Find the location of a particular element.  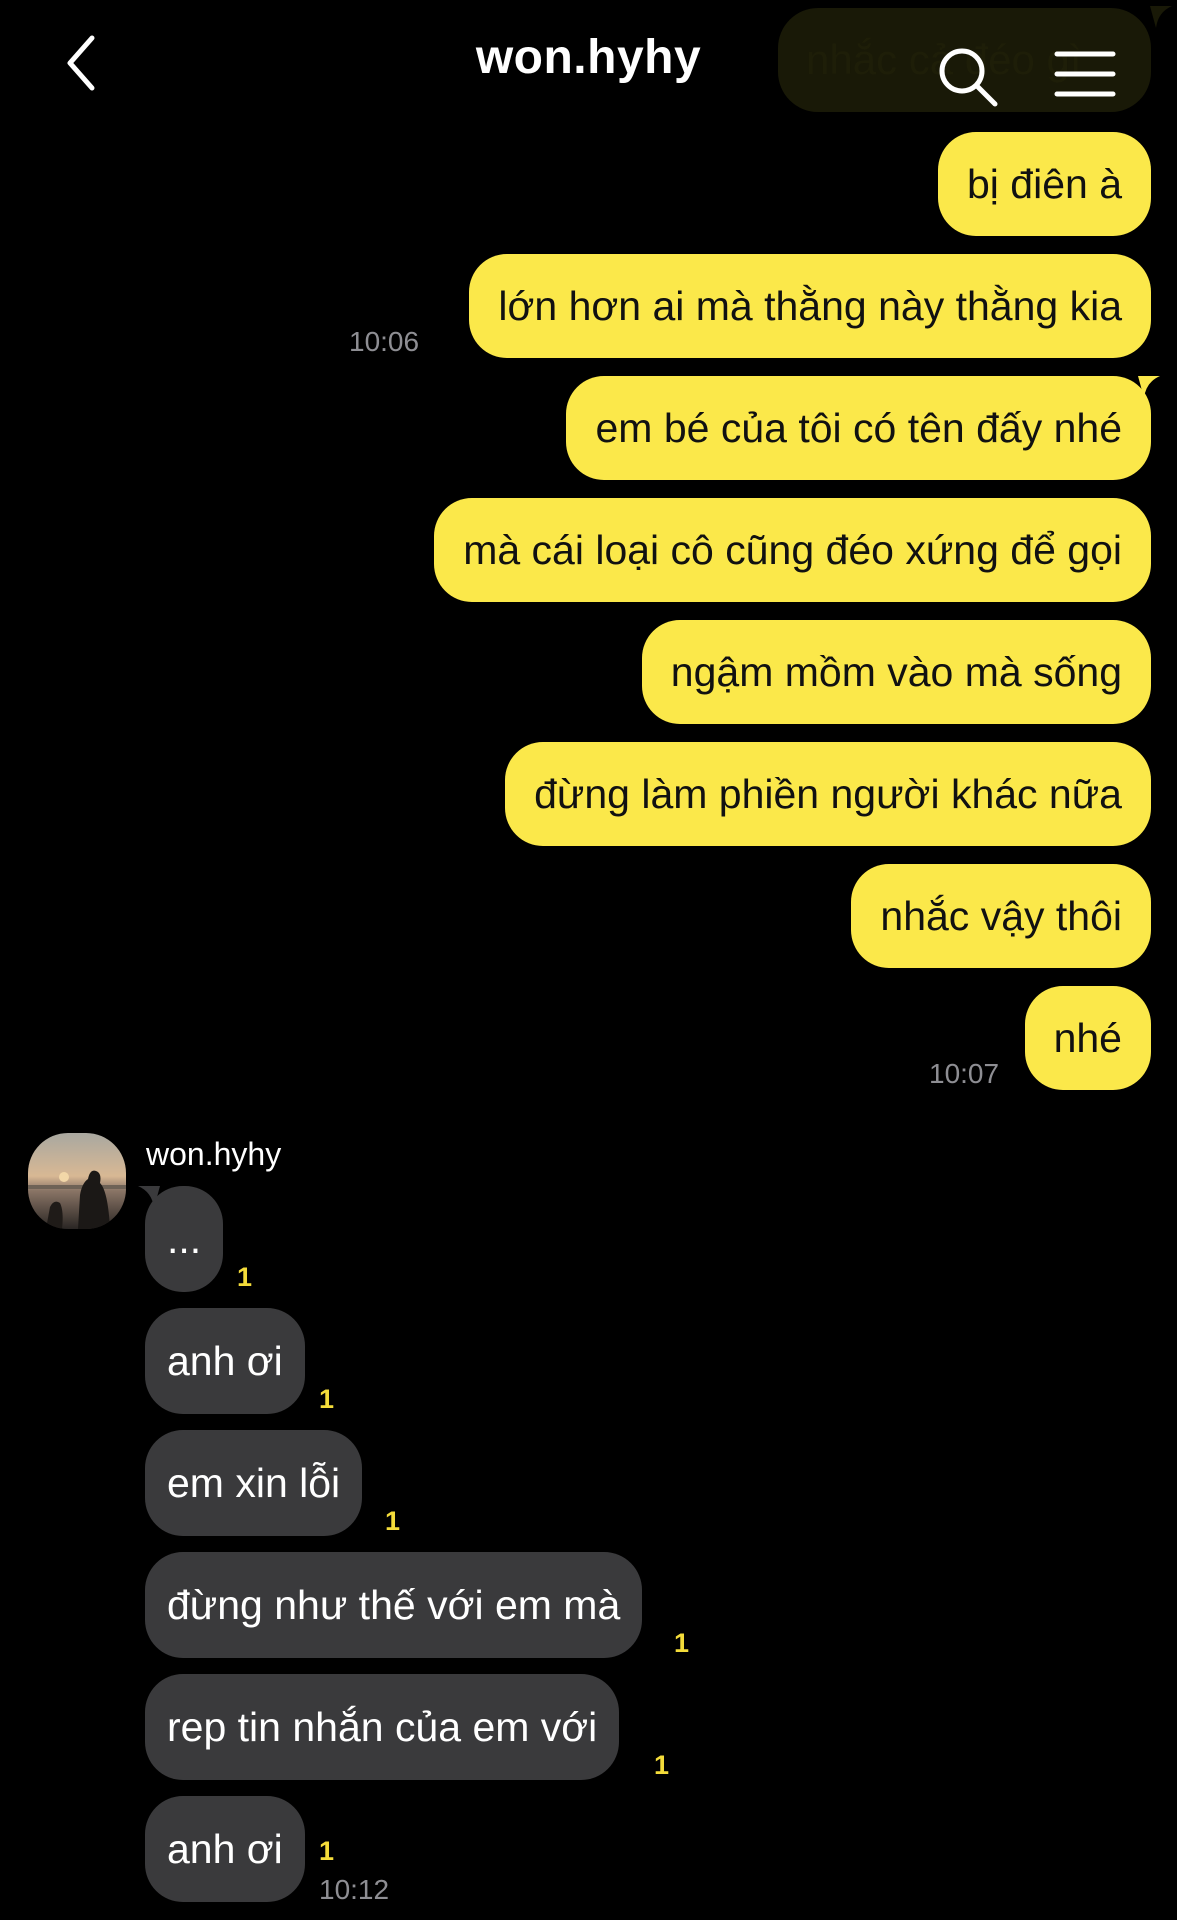

incoming-message: đừng như thế với em mà is located at coordinates (394, 1605).